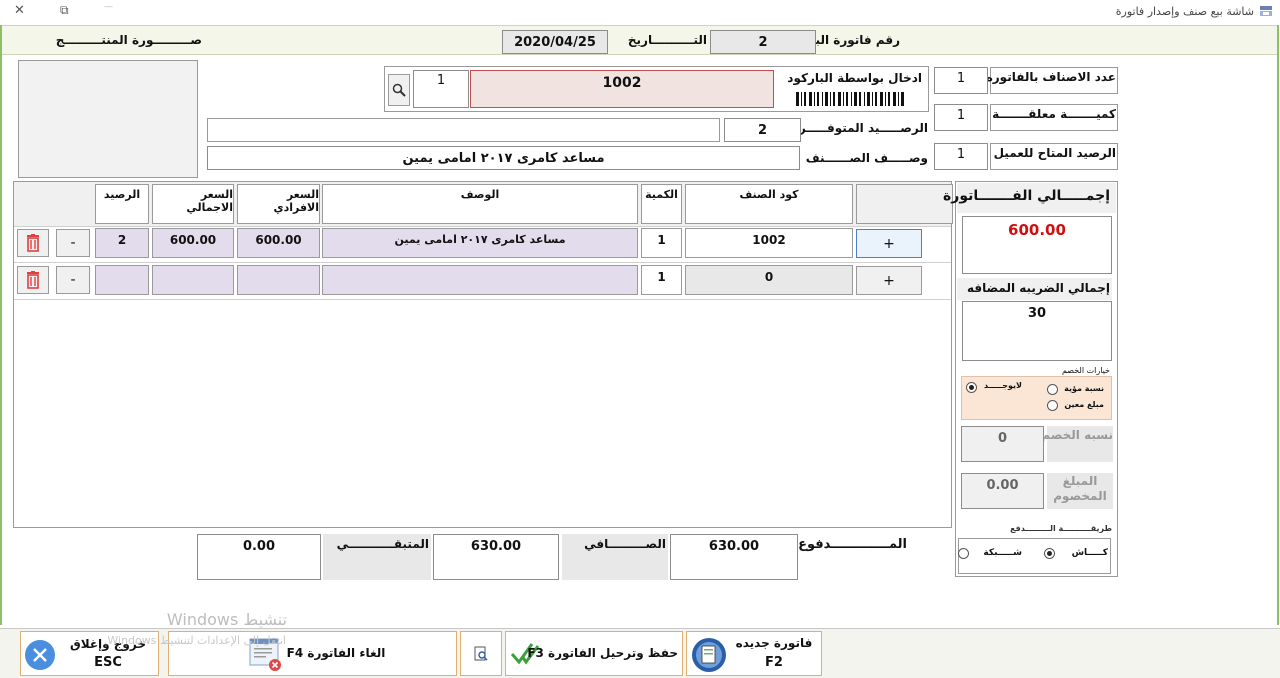 The image size is (1280, 678). Describe the element at coordinates (769, 204) in the screenshot. I see `grid-header-code: كود الصنف` at that location.